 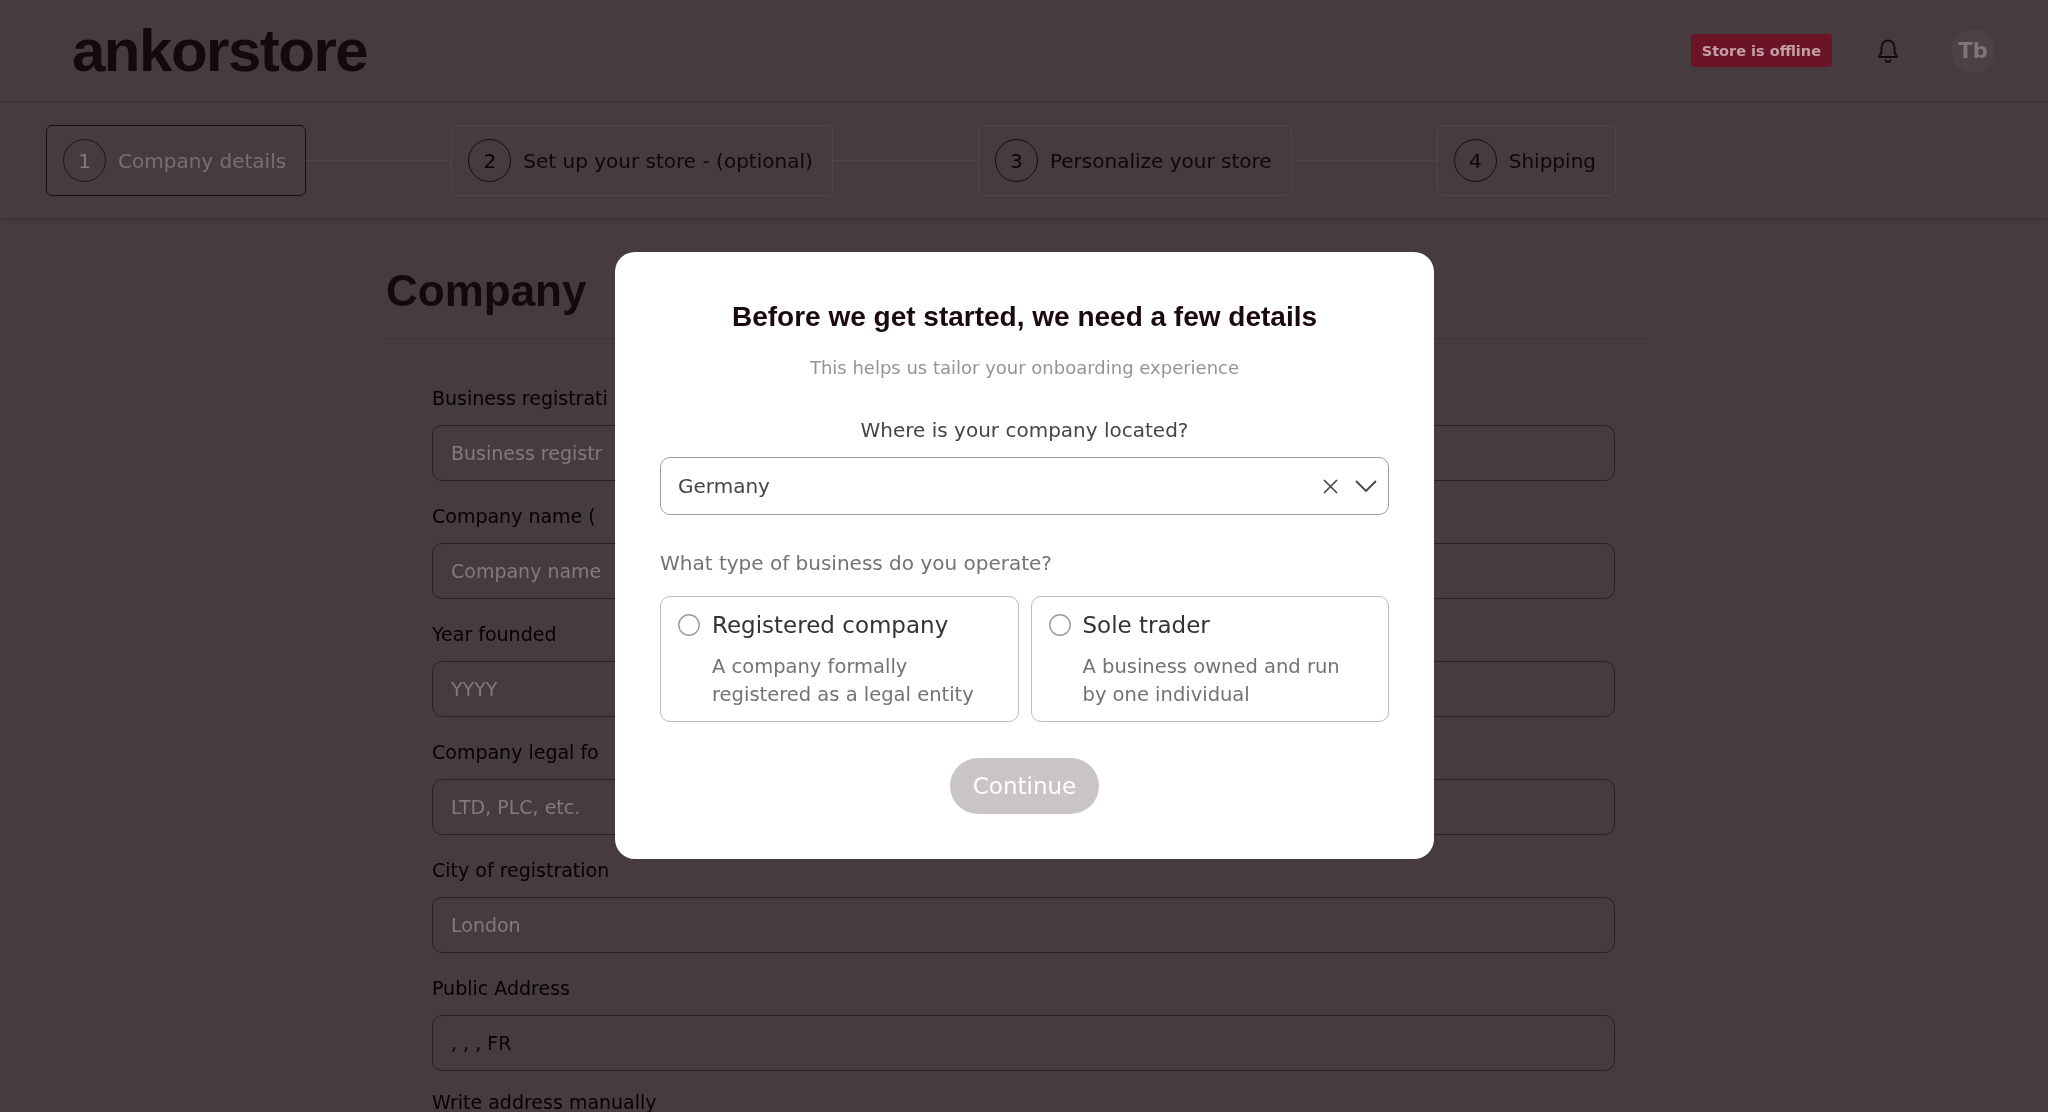 I want to click on field-label: Company legal fo, so click(x=515, y=752).